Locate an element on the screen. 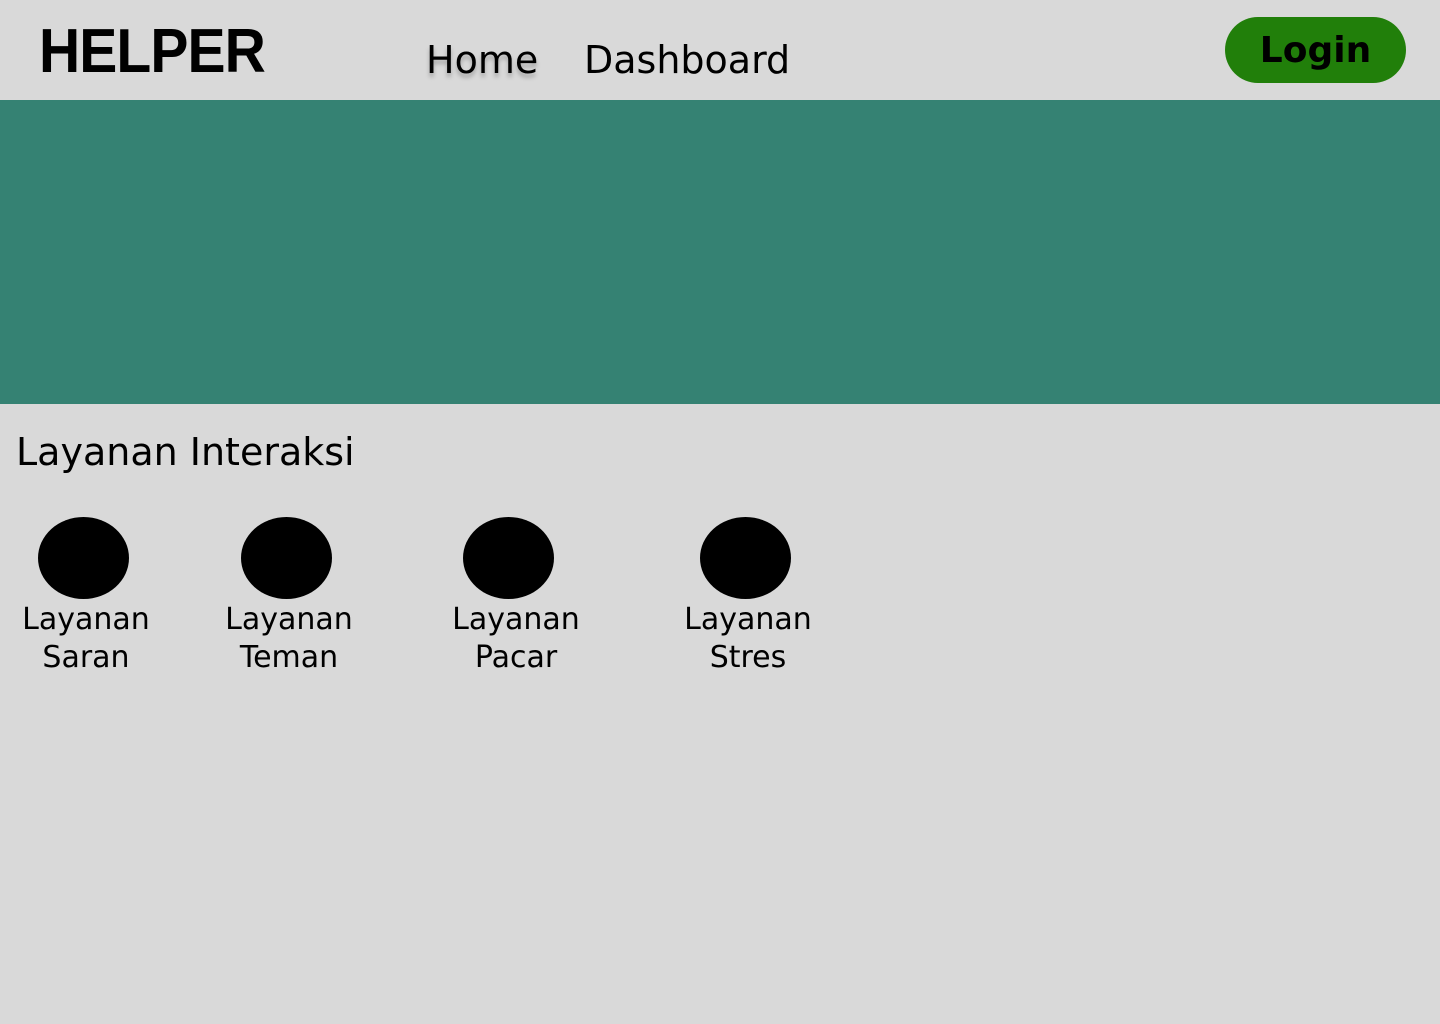 The width and height of the screenshot is (1440, 1024). service-label: Layanan Saran is located at coordinates (86, 638).